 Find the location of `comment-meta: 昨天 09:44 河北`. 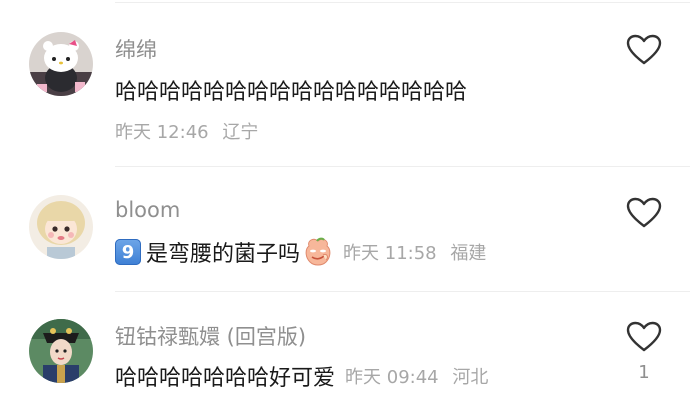

comment-meta: 昨天 09:44 河北 is located at coordinates (416, 376).